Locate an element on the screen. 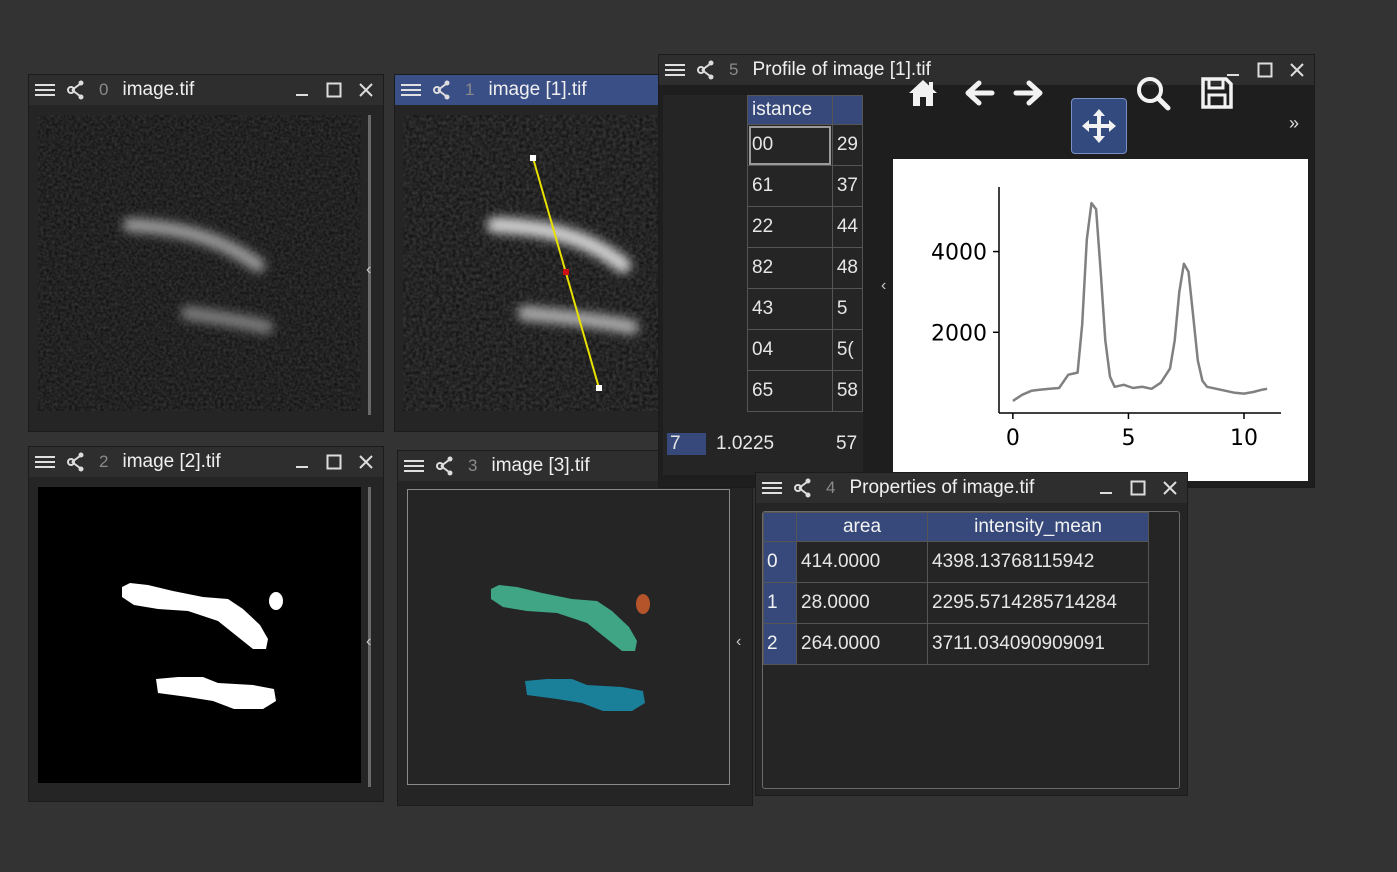 The width and height of the screenshot is (1397, 872). table-cell-value: 5( is located at coordinates (847, 350).